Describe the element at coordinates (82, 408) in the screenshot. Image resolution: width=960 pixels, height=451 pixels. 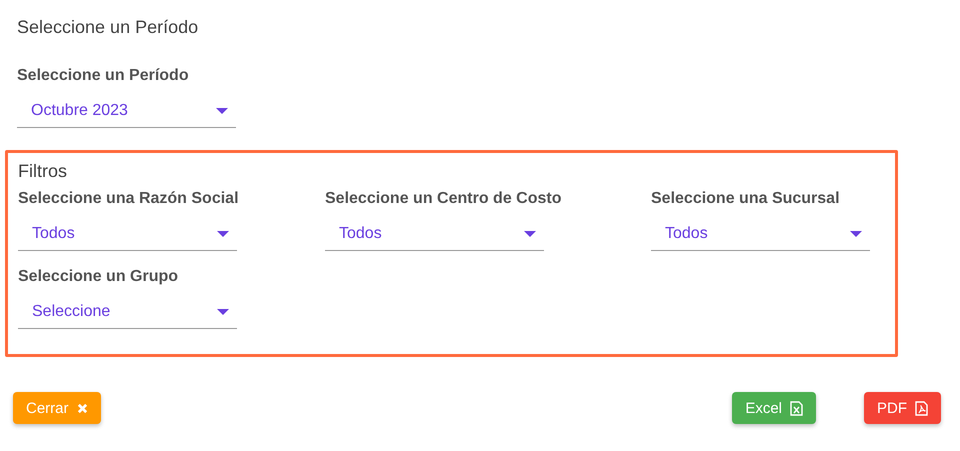
I see `close-icon` at that location.